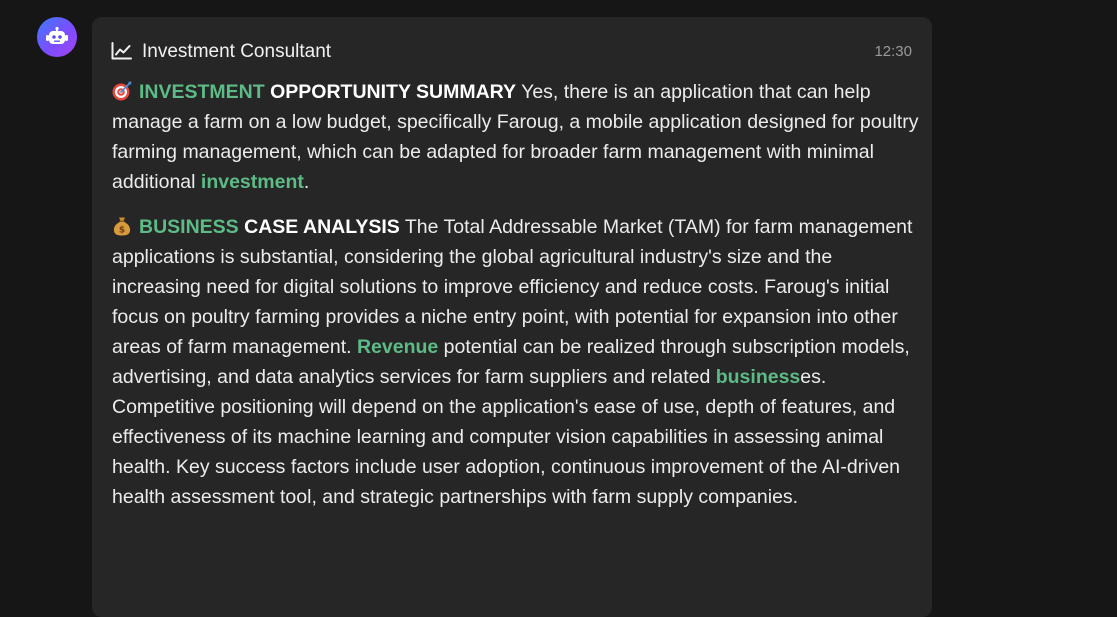 Image resolution: width=1117 pixels, height=617 pixels. What do you see at coordinates (511, 52) in the screenshot?
I see `message-header: Investment Consultant 12:30` at bounding box center [511, 52].